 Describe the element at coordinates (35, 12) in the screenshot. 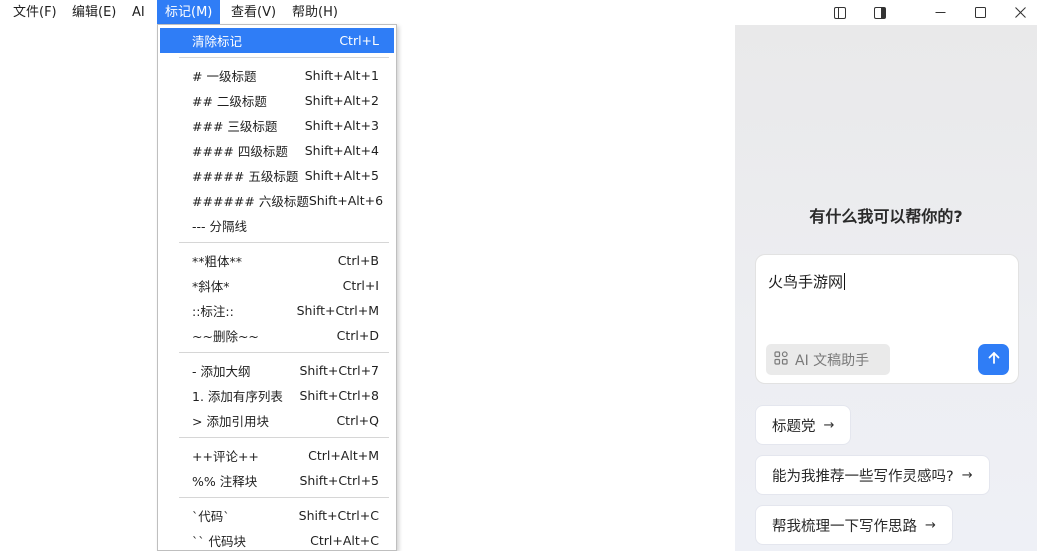

I see `menu-file: 文件(F)` at that location.